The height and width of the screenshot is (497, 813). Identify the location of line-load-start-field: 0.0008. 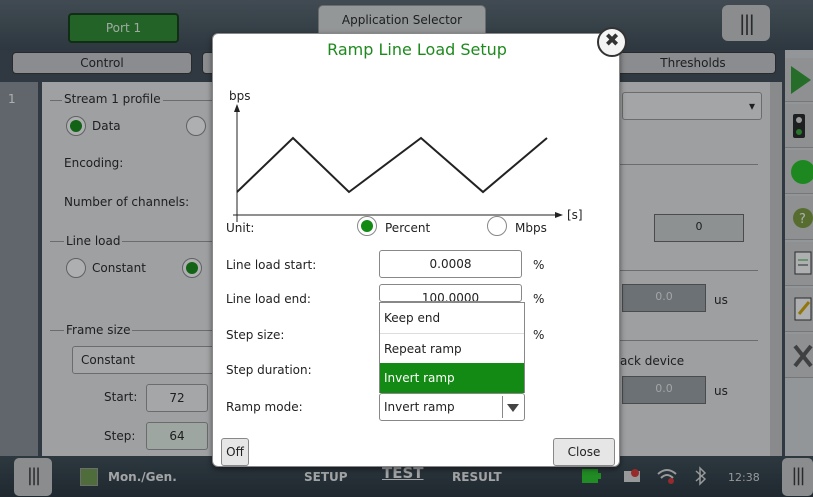
(450, 264).